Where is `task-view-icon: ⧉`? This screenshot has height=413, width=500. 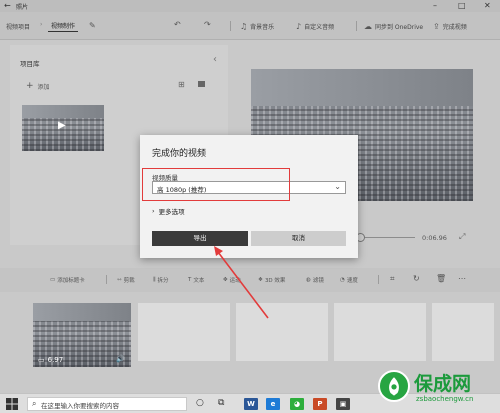 task-view-icon: ⧉ is located at coordinates (221, 403).